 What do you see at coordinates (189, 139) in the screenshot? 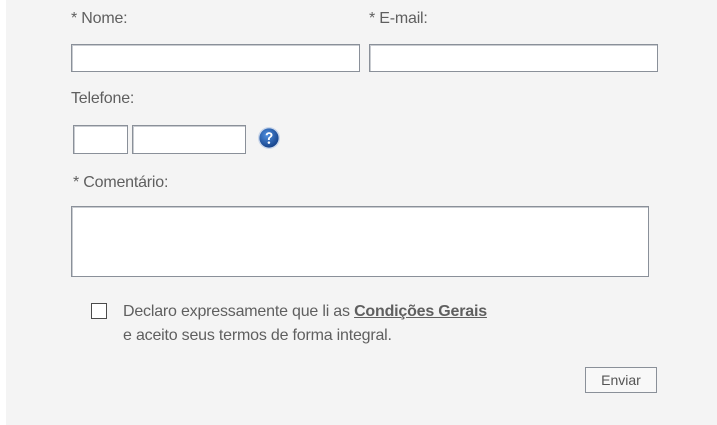
I see `phone-number-field` at bounding box center [189, 139].